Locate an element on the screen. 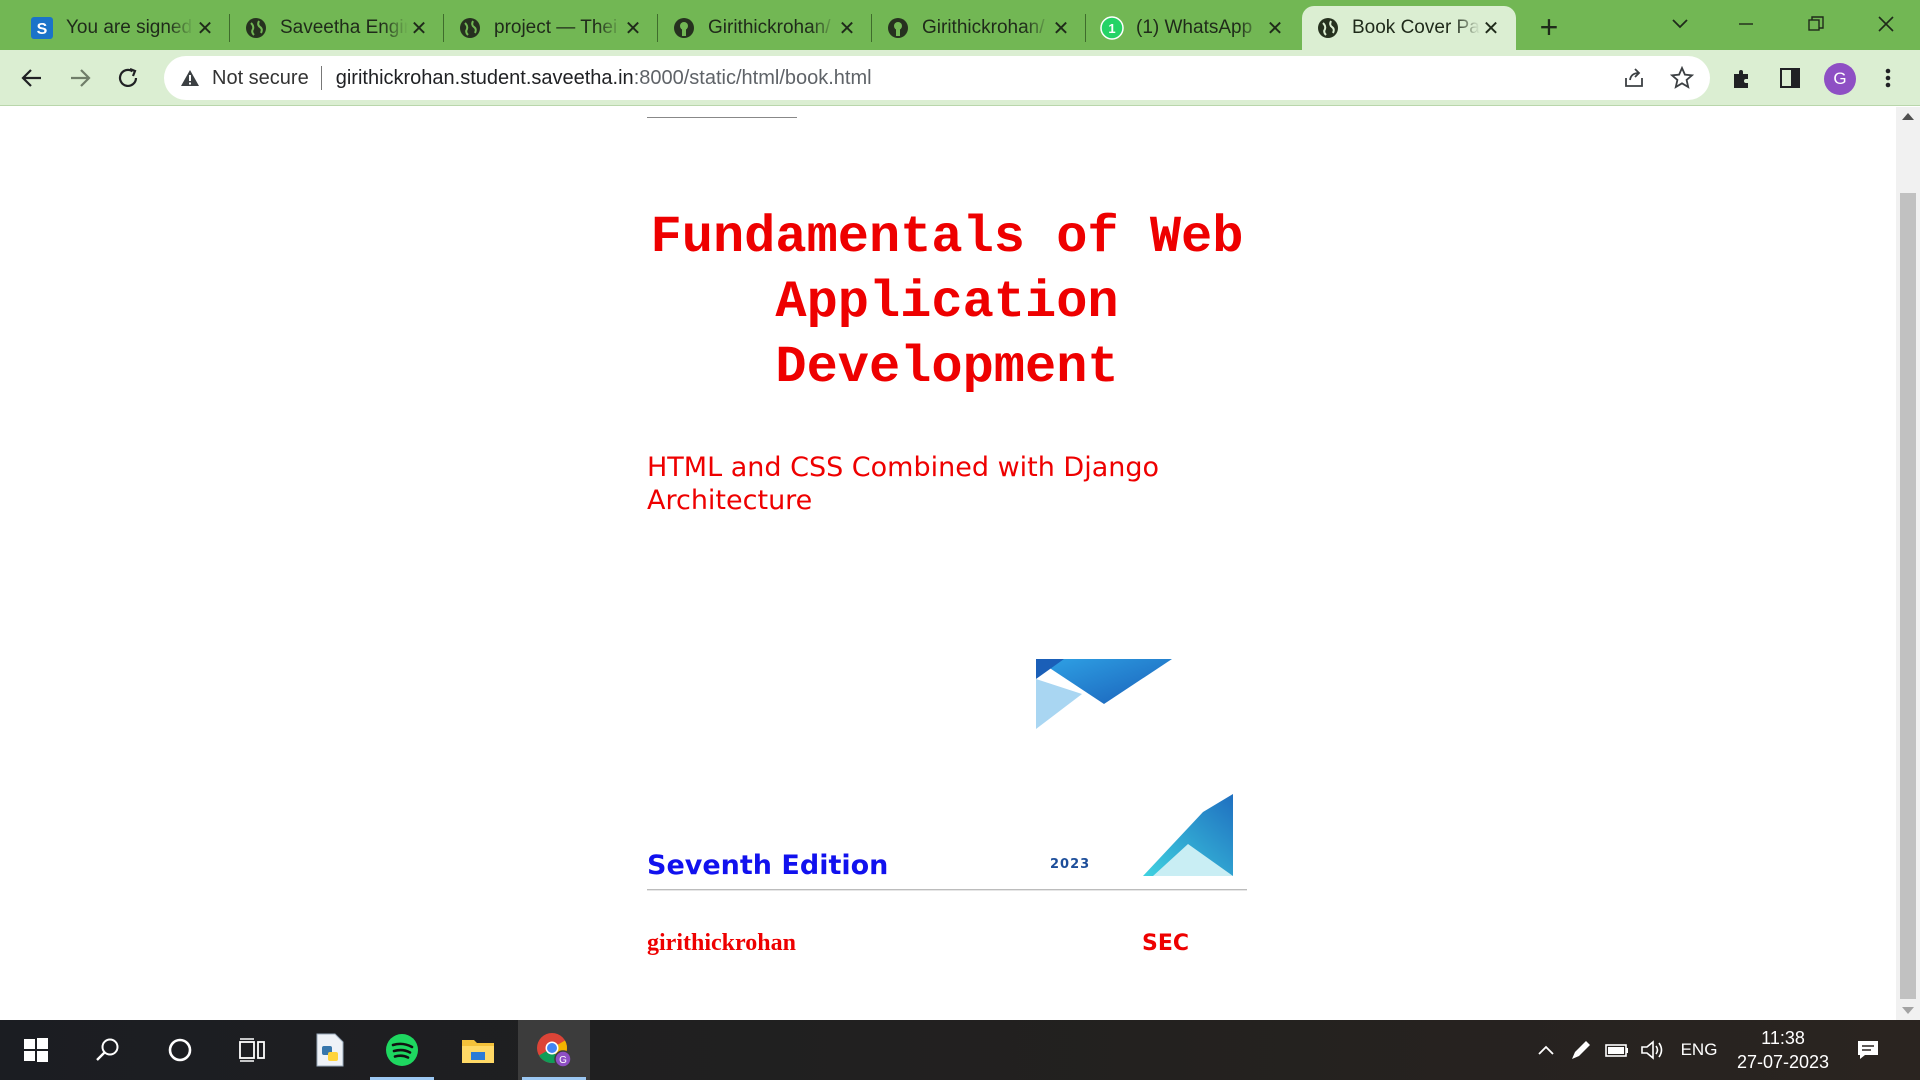 The width and height of the screenshot is (1920, 1080). scroll-up-arrow-icon is located at coordinates (1908, 116).